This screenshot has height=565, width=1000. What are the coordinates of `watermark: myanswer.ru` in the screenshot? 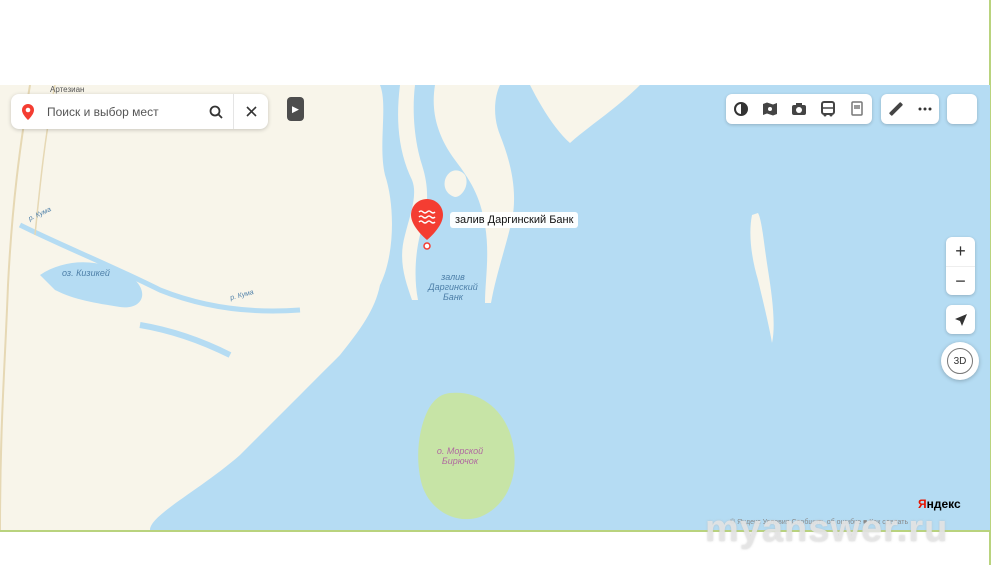 It's located at (827, 529).